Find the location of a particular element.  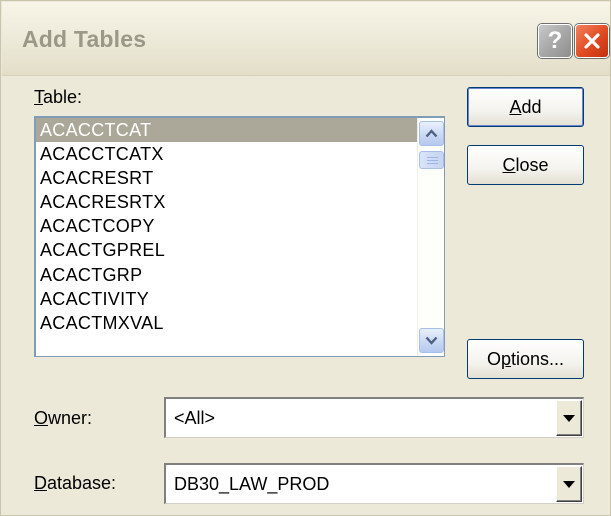

help-button: ? is located at coordinates (555, 41).